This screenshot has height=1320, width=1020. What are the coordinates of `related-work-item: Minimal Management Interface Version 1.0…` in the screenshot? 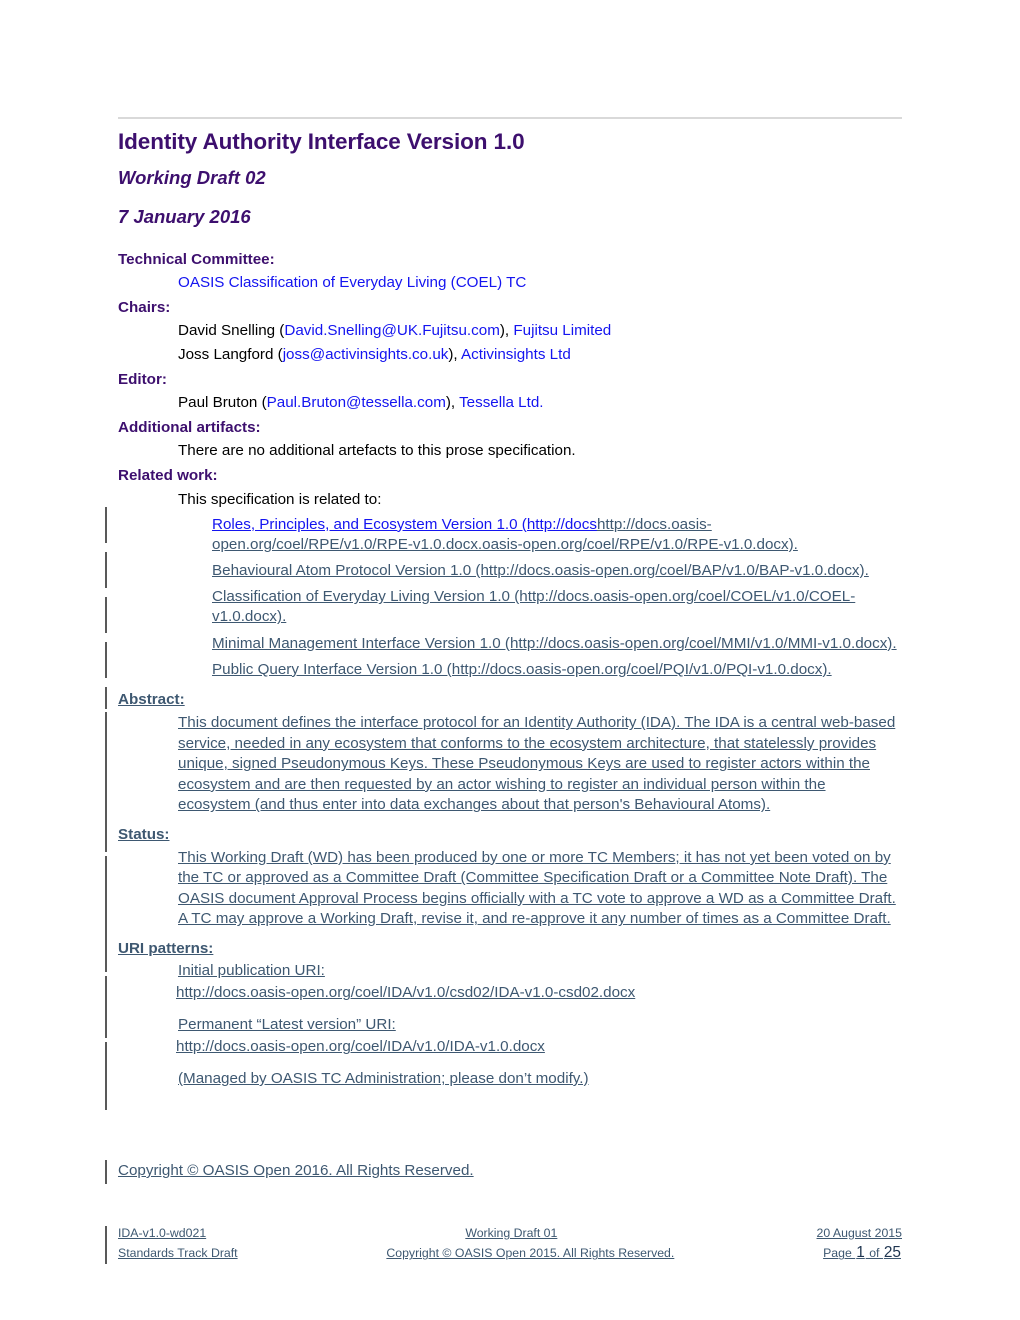 It's located at (540, 644).